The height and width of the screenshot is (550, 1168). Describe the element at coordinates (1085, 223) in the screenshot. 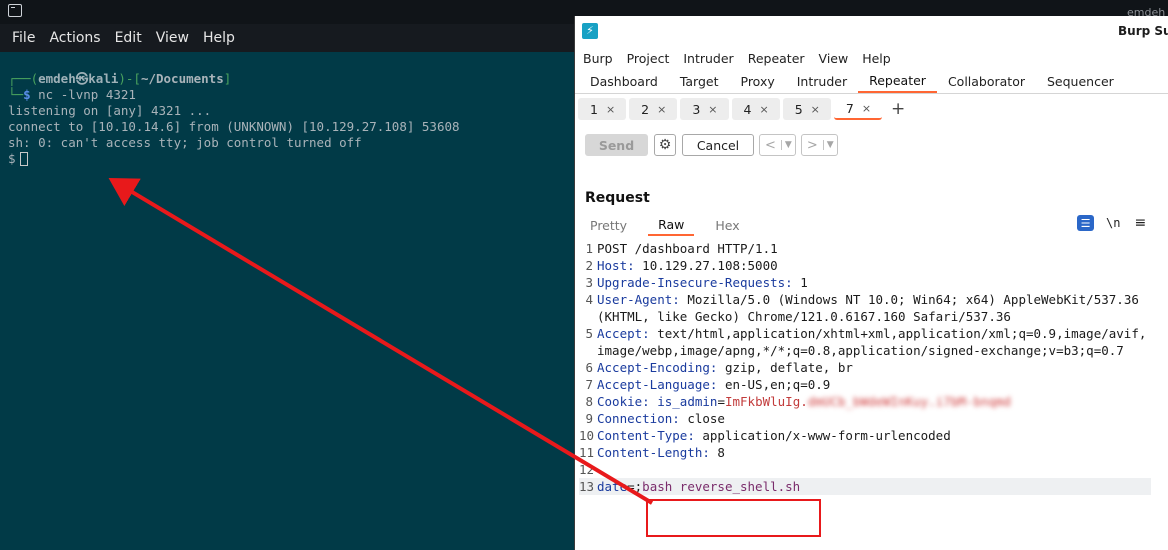

I see `wrap-lines-icon: ☰` at that location.